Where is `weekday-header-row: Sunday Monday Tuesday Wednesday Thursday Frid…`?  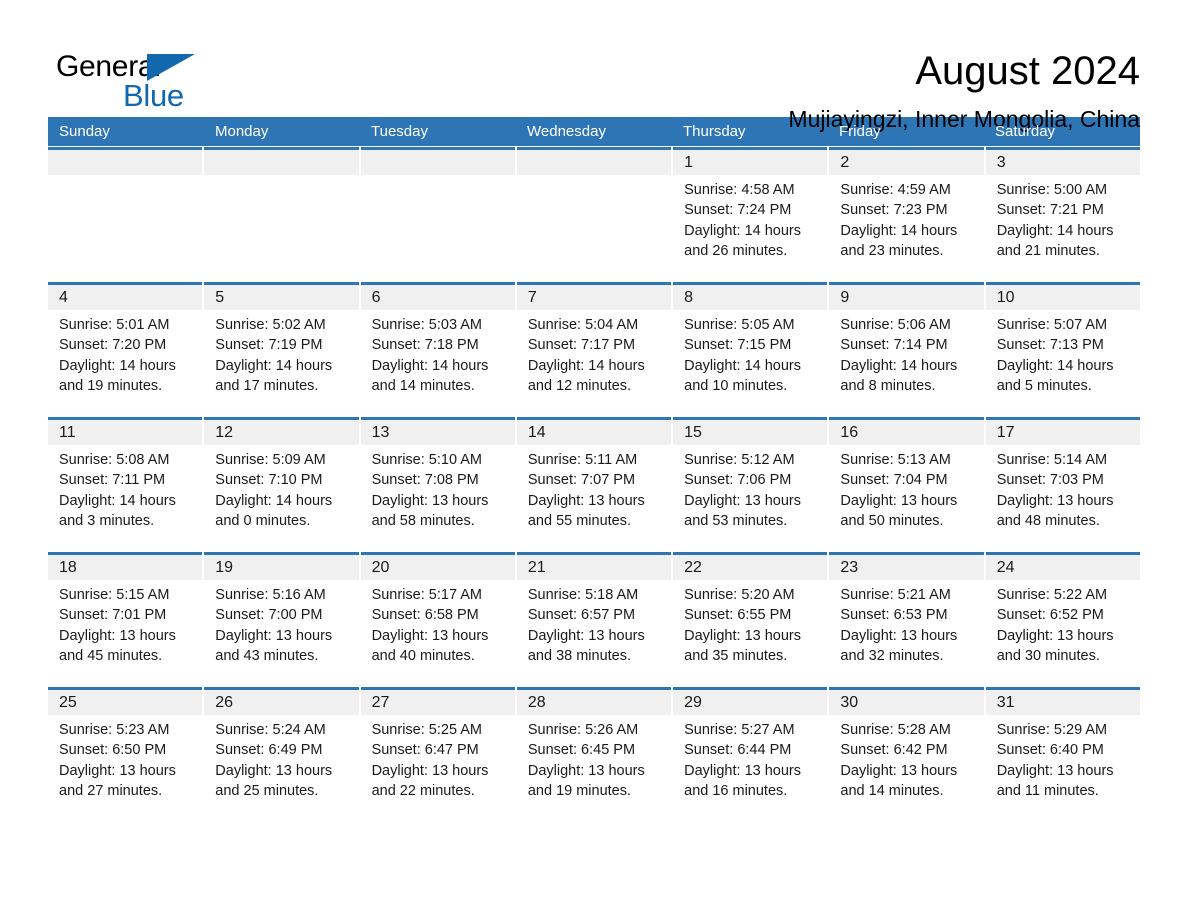 weekday-header-row: Sunday Monday Tuesday Wednesday Thursday Frid… is located at coordinates (594, 131).